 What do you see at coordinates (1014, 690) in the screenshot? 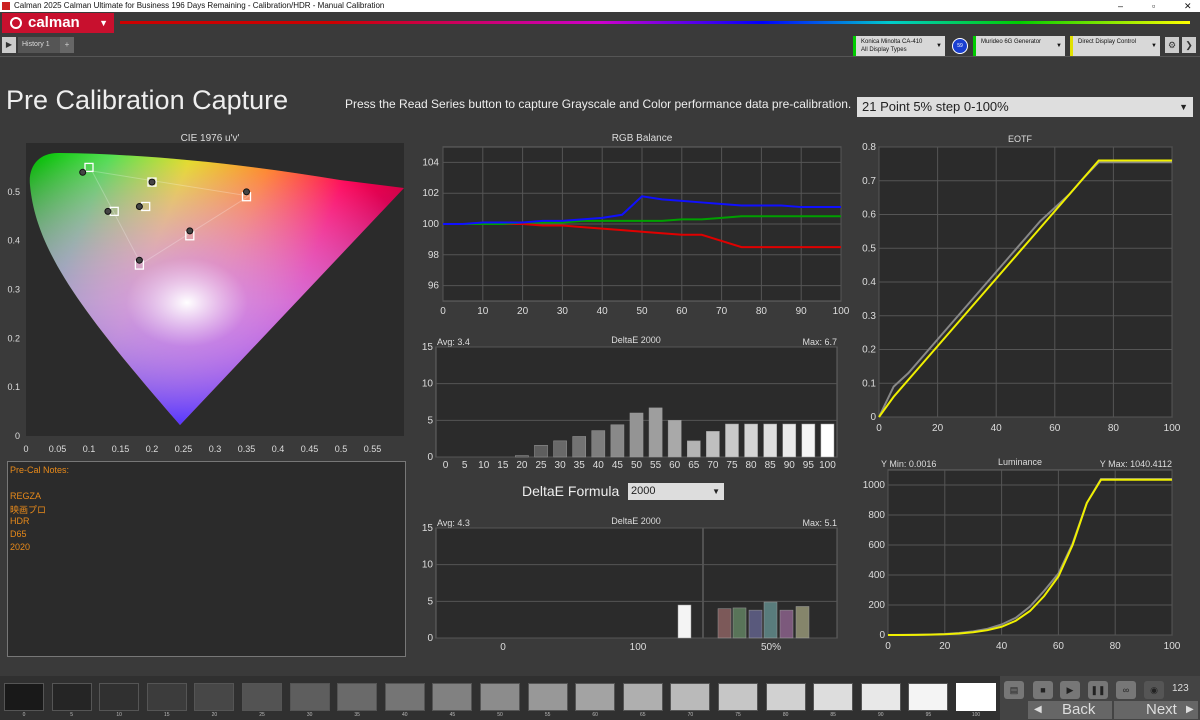
I see `read-series-icon: ▤` at bounding box center [1014, 690].